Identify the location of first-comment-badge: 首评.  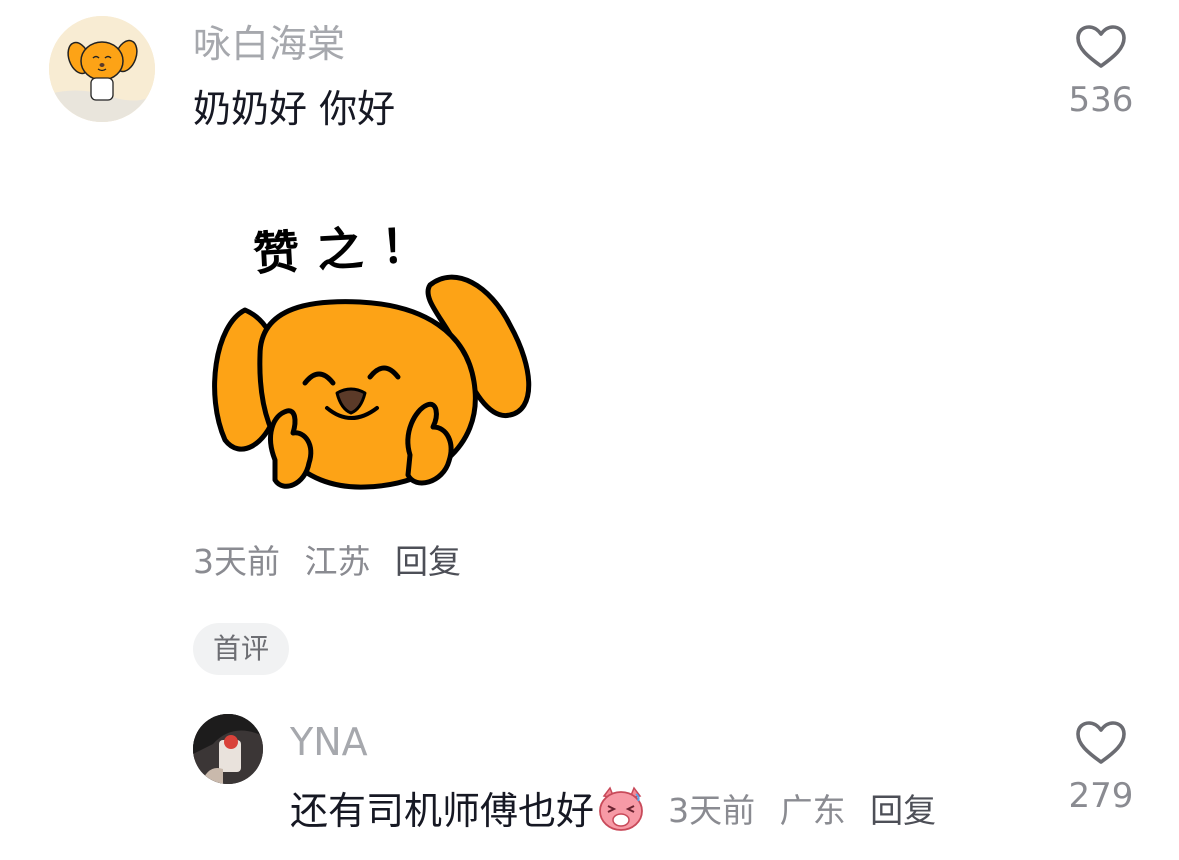
(241, 649).